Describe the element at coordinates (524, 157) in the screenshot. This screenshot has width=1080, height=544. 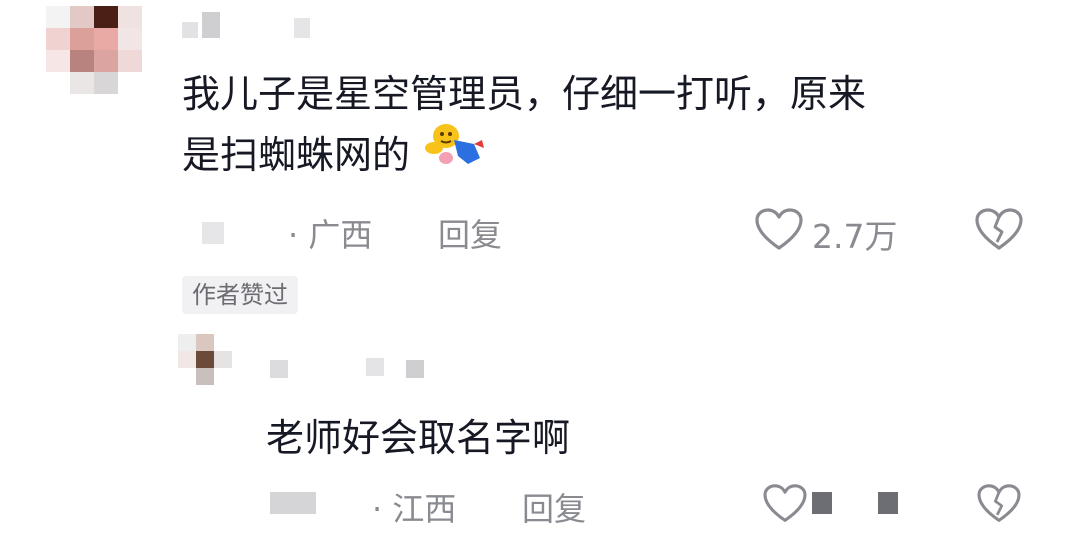
I see `comment-text-line2: 是扫蜘蛛网的` at that location.